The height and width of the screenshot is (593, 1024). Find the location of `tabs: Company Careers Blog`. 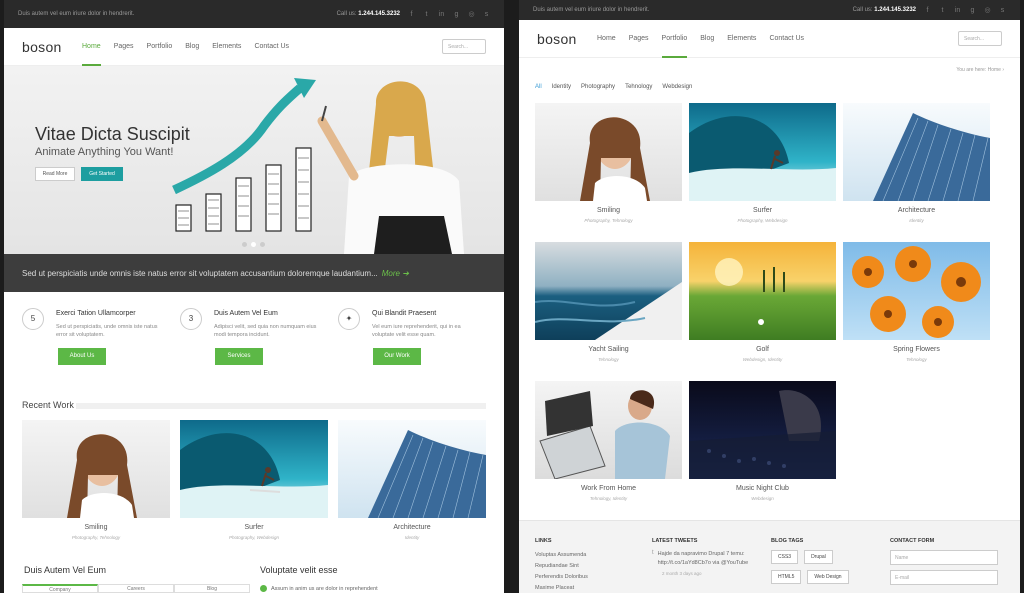

tabs: Company Careers Blog is located at coordinates (136, 588).